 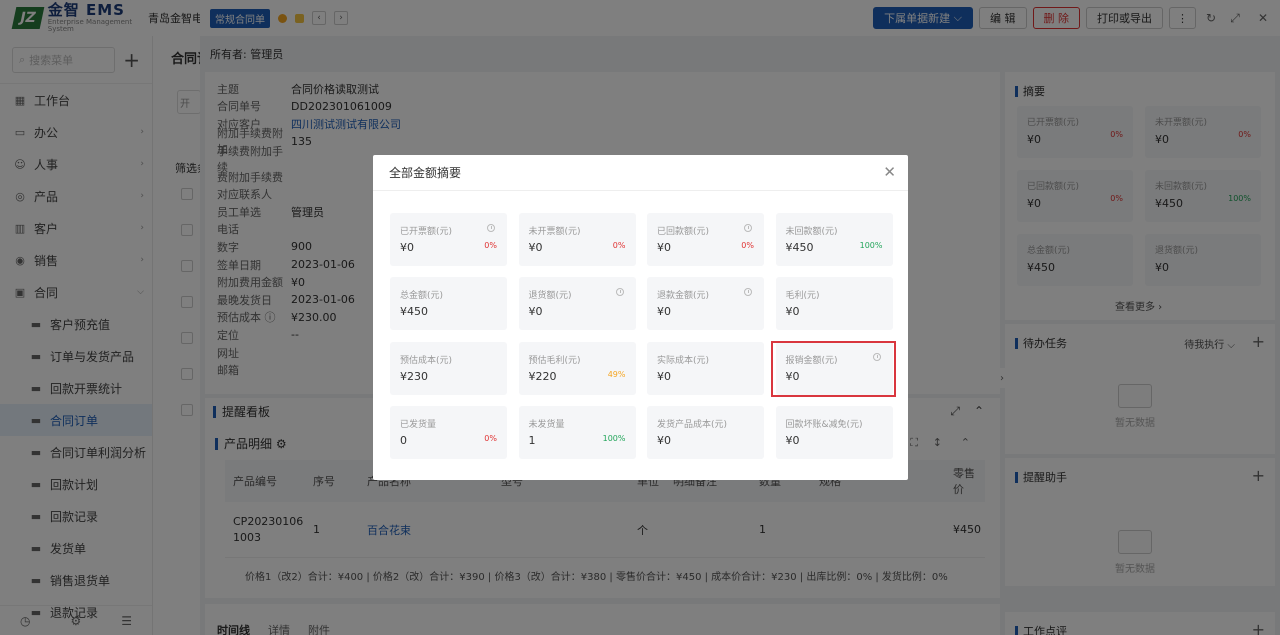 What do you see at coordinates (705, 432) in the screenshot?
I see `metric-card: 发货产品成本(元) ¥0` at bounding box center [705, 432].